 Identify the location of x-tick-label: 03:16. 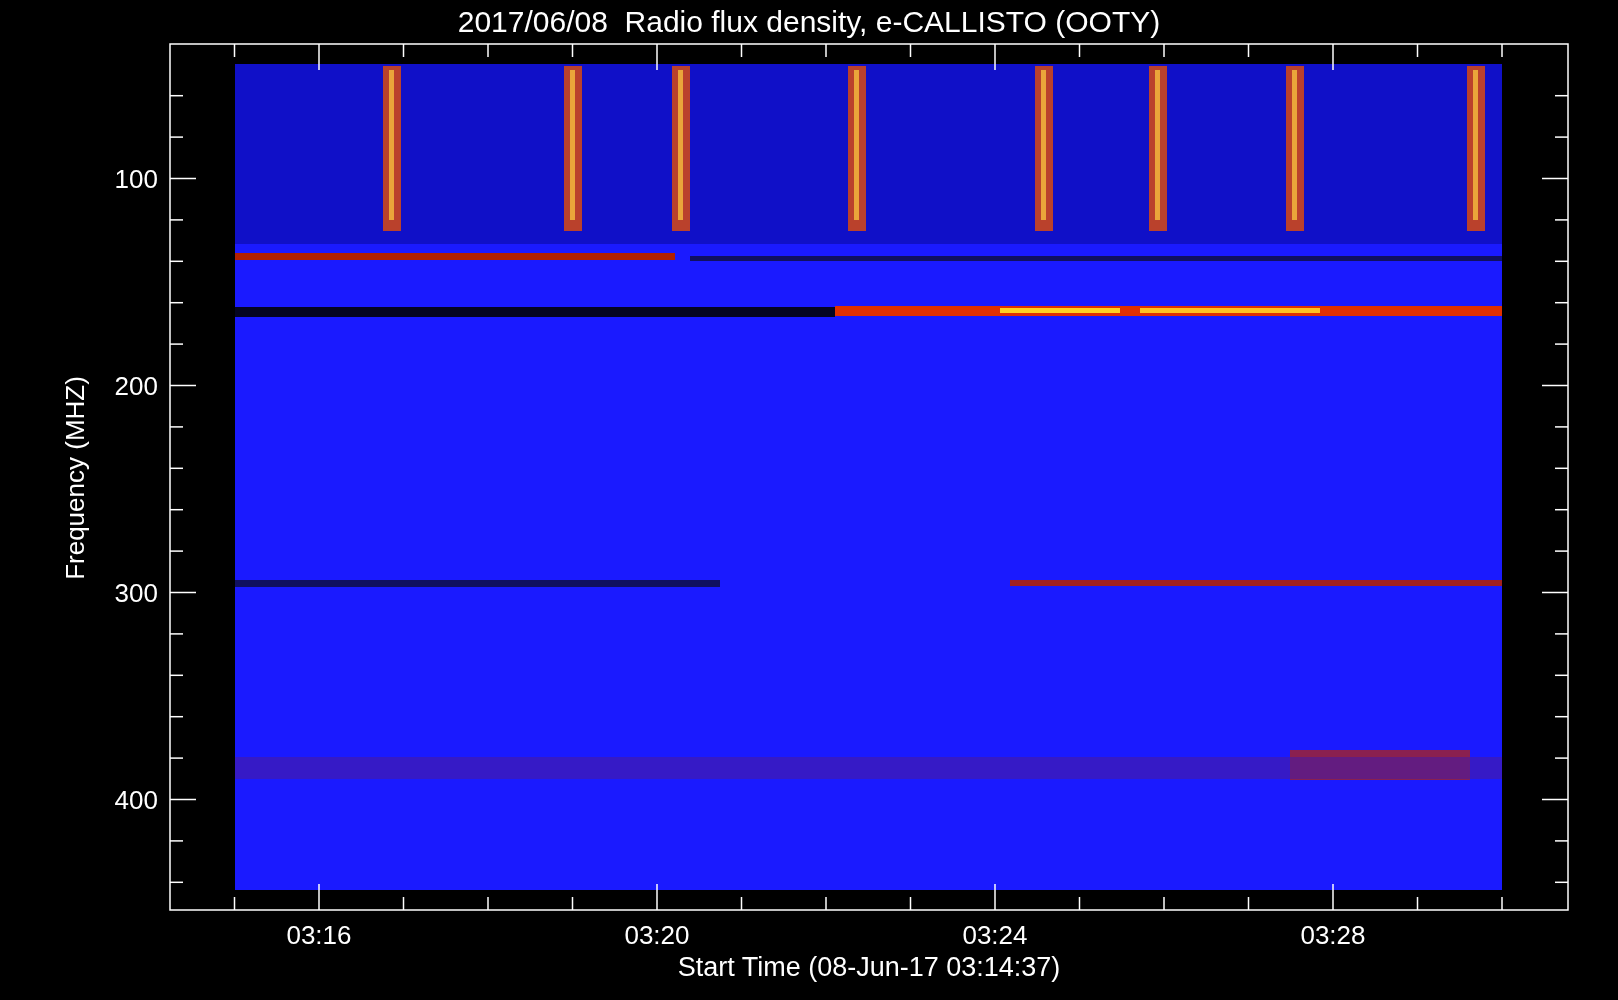
(319, 935).